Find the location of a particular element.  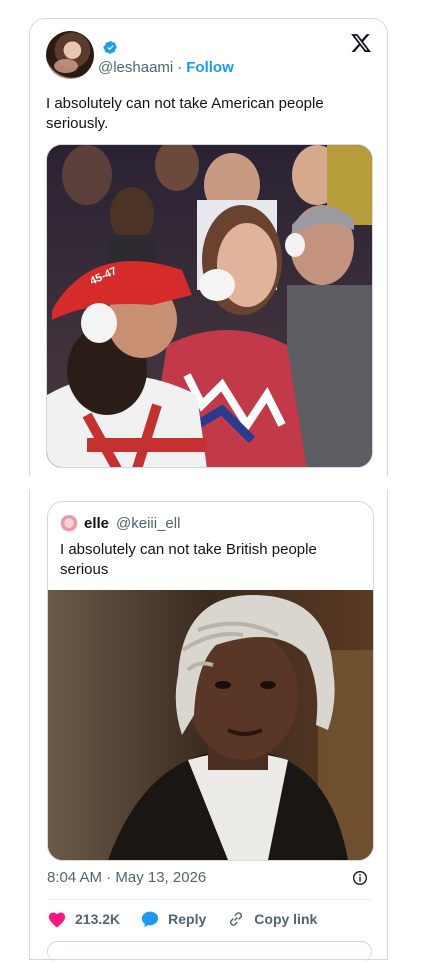

like-button: 213.2K is located at coordinates (83, 919).